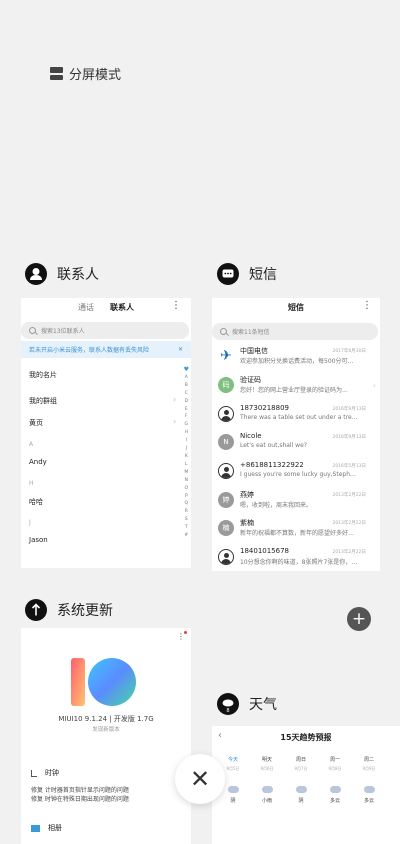  What do you see at coordinates (186, 528) in the screenshot?
I see `alphabet-letter: T` at bounding box center [186, 528].